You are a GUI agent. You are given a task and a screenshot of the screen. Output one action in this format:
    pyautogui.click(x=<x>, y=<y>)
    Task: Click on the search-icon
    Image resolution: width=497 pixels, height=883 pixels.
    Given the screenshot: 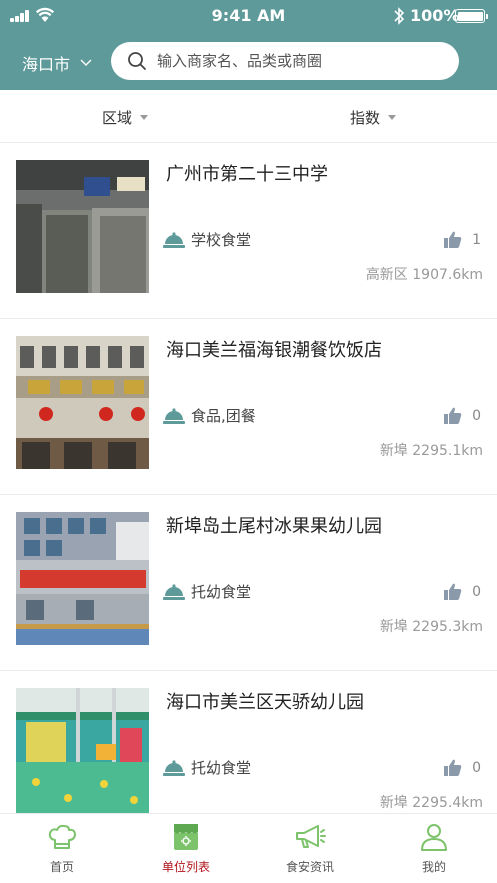 What is the action you would take?
    pyautogui.click(x=137, y=61)
    